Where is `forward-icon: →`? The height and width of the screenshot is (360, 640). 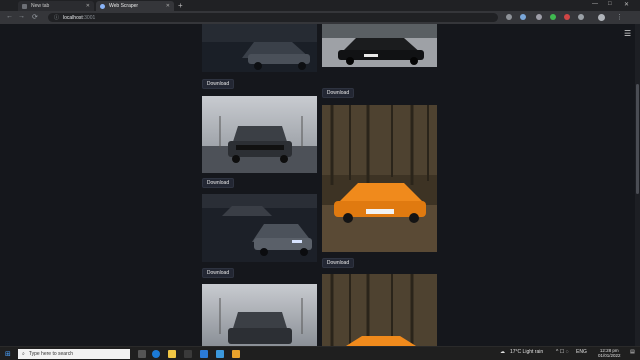
forward-icon: → is located at coordinates (21, 16).